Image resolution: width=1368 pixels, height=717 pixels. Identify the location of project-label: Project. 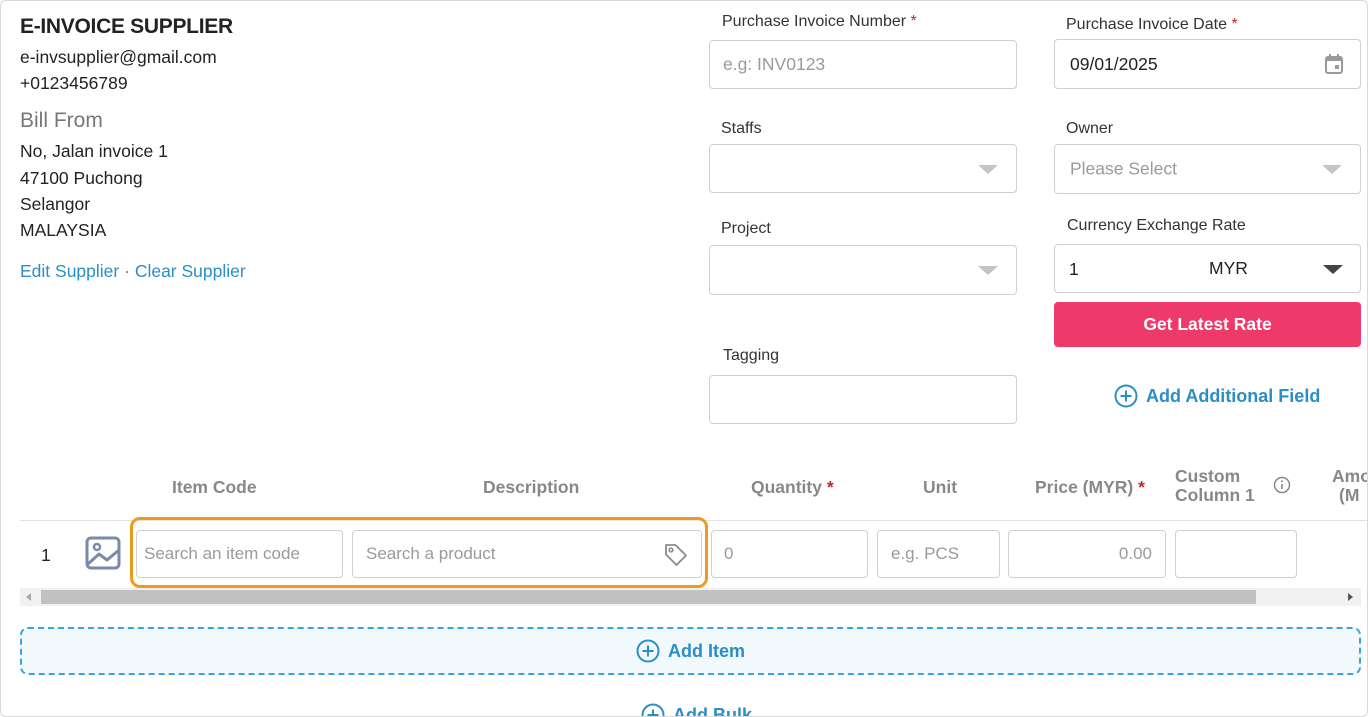
(746, 228).